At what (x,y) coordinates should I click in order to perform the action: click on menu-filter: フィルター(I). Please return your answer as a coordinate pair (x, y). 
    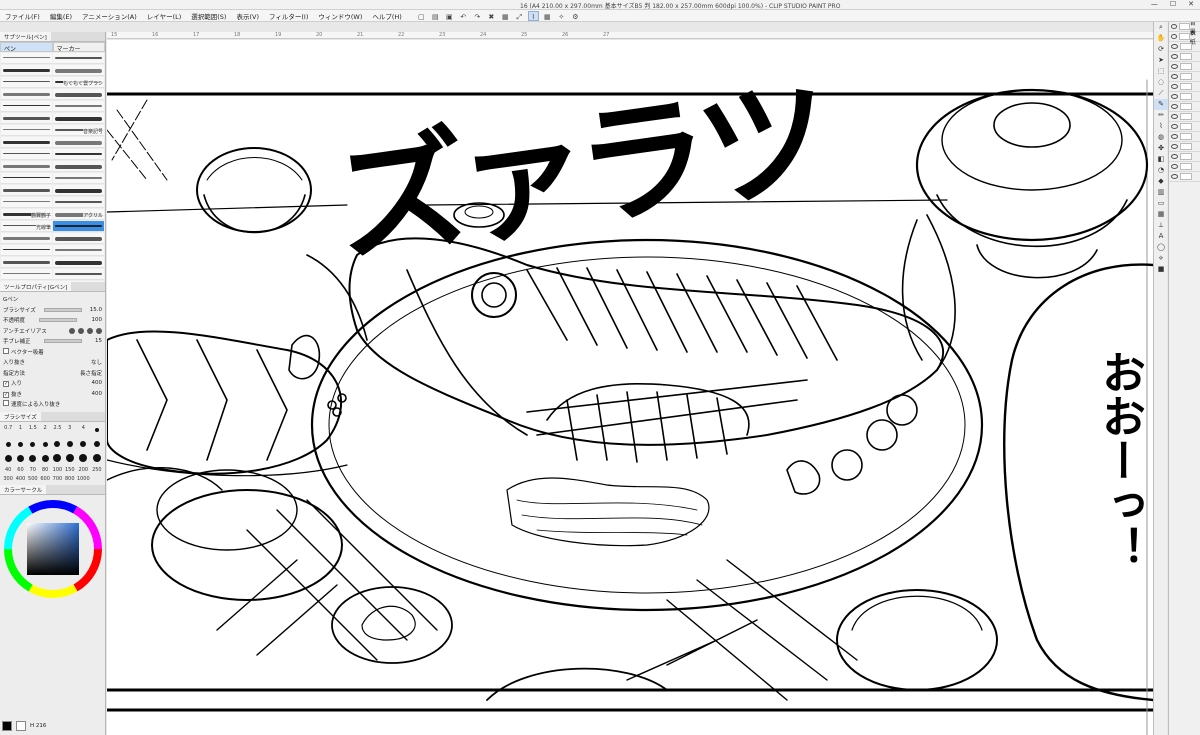
    Looking at the image, I should click on (288, 16).